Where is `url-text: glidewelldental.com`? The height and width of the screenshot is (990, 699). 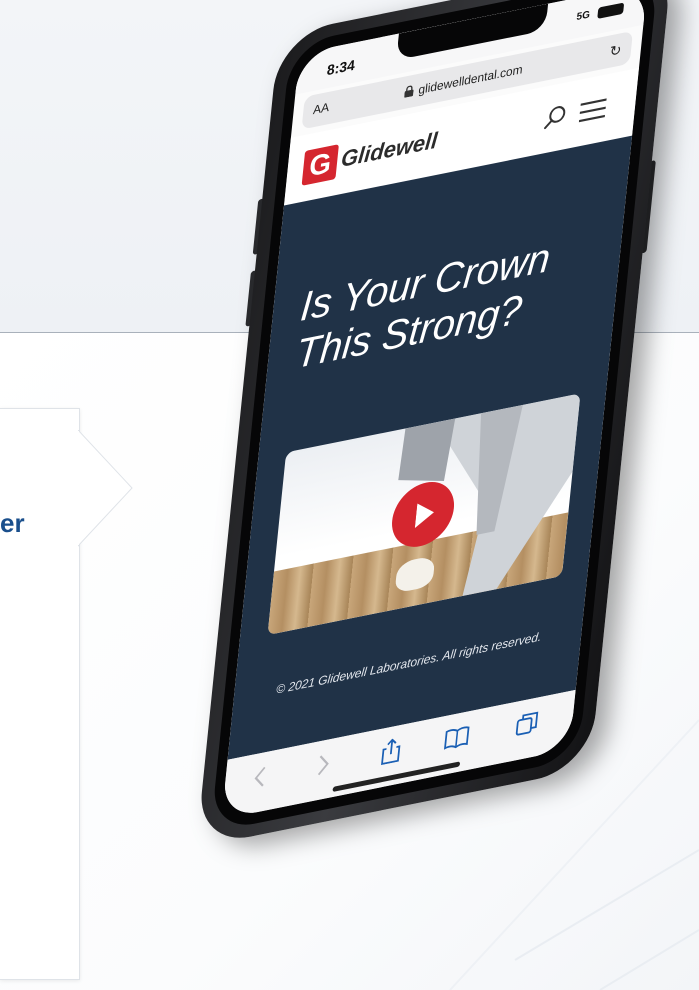 url-text: glidewelldental.com is located at coordinates (471, 79).